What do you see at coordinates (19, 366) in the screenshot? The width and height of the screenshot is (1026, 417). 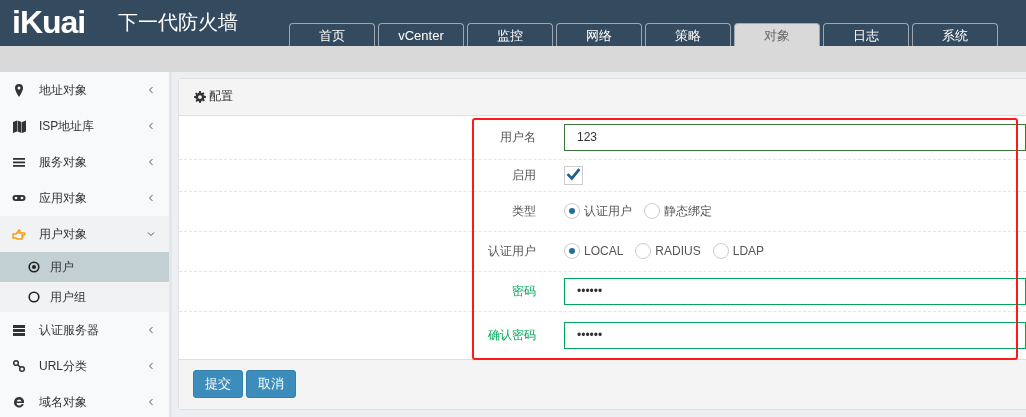 I see `link-icon` at bounding box center [19, 366].